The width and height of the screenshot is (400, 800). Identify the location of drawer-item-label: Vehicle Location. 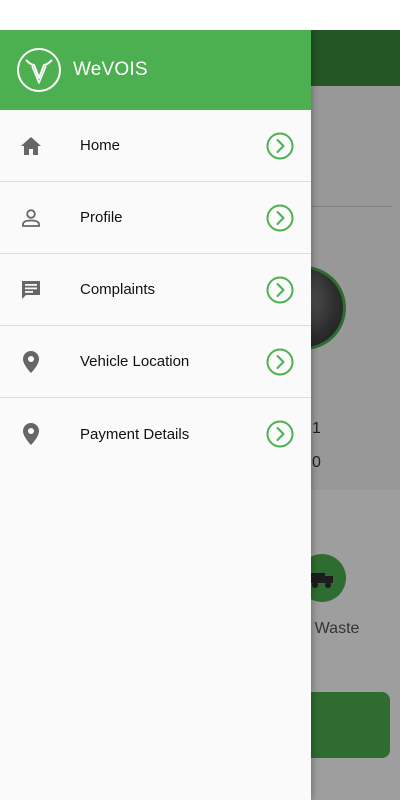
(135, 361).